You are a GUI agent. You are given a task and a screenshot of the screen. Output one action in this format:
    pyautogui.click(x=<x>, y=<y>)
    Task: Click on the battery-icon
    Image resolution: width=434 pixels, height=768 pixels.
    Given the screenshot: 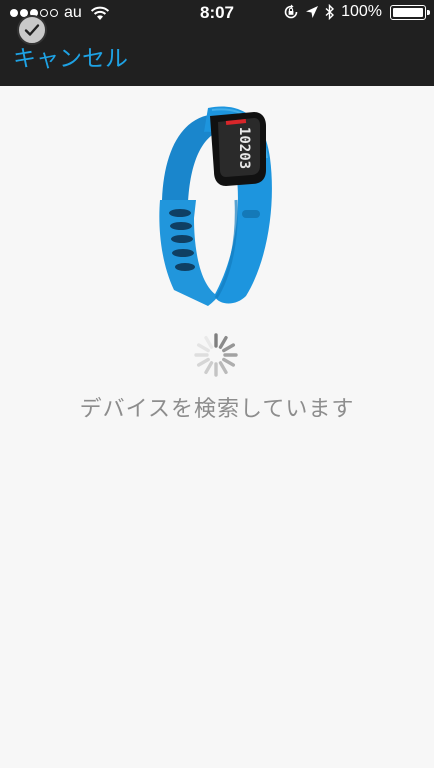 What is the action you would take?
    pyautogui.click(x=410, y=12)
    